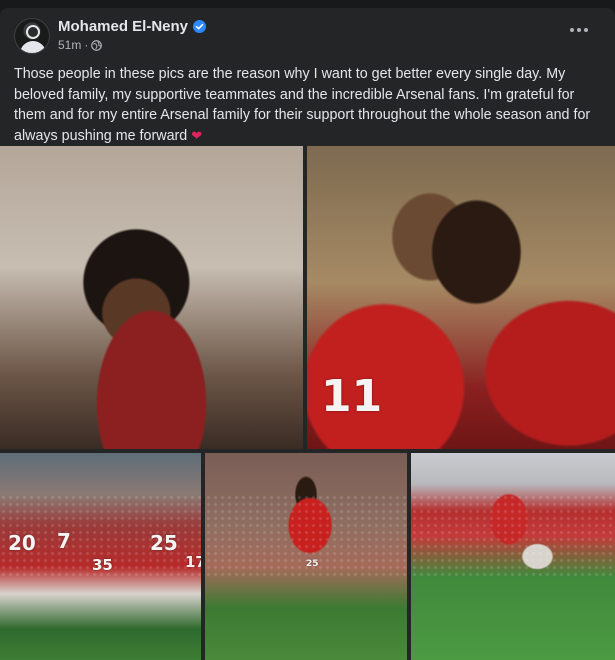  Describe the element at coordinates (200, 26) in the screenshot. I see `verified-badge-icon` at that location.